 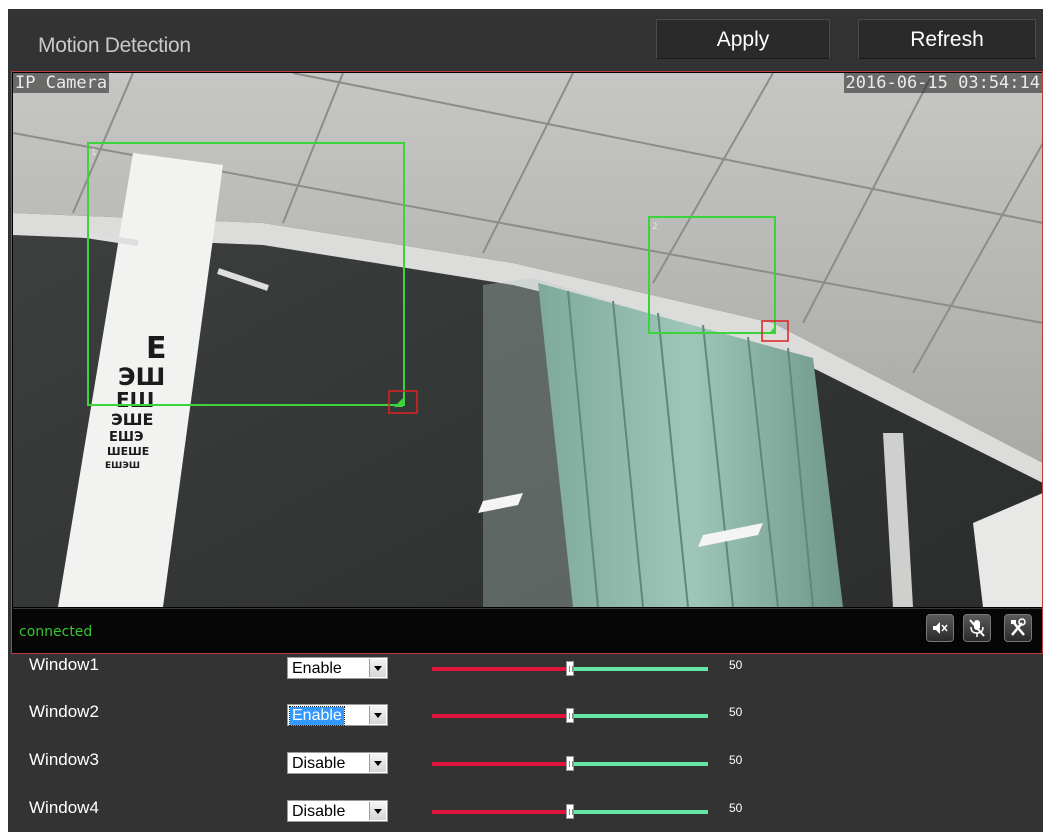 I want to click on svg-text: ЭШ, so click(x=141, y=377).